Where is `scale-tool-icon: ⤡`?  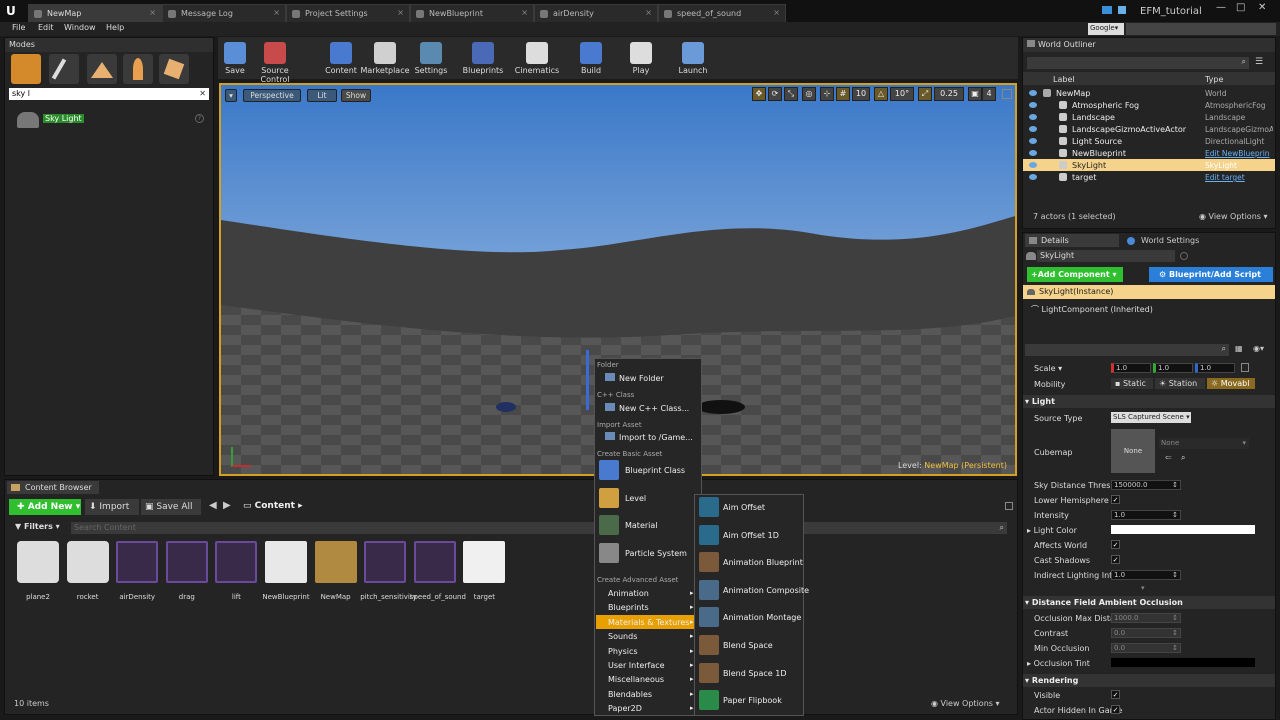
scale-tool-icon: ⤡ is located at coordinates (791, 94).